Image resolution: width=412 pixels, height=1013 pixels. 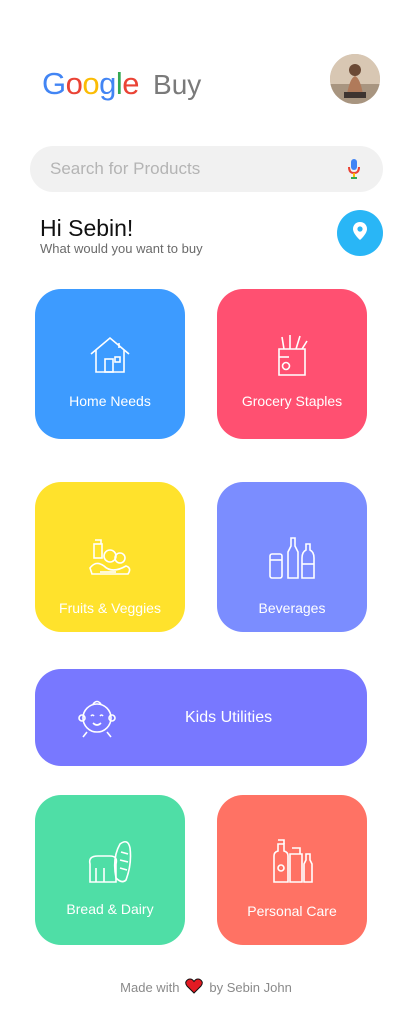 What do you see at coordinates (292, 608) in the screenshot?
I see `category-label: Beverages` at bounding box center [292, 608].